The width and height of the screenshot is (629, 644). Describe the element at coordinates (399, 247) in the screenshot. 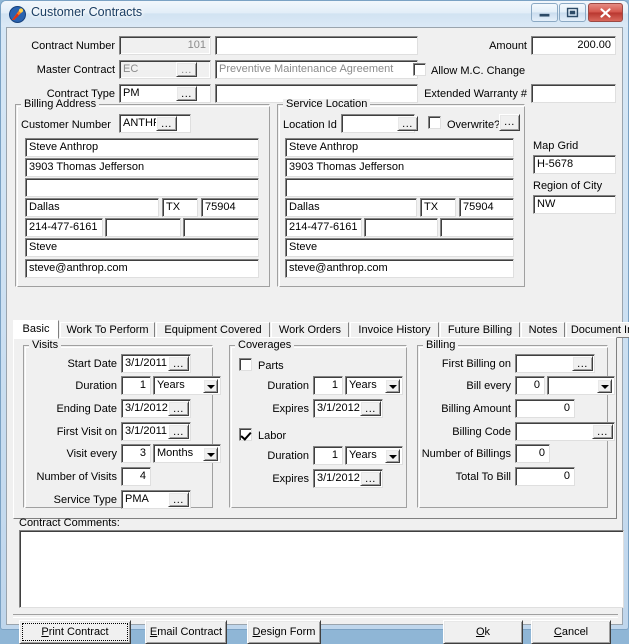

I see `service-contact-field: Steve` at that location.